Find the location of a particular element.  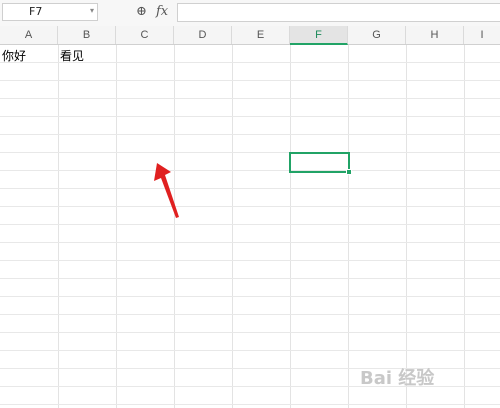

column-header-h: H is located at coordinates (435, 35).